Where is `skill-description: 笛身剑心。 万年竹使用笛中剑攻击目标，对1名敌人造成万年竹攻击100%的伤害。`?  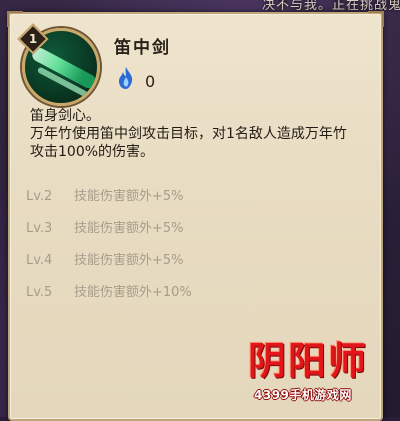
skill-description: 笛身剑心。 万年竹使用笛中剑攻击目标，对1名敌人造成万年竹攻击100%的伤害。 is located at coordinates (195, 134).